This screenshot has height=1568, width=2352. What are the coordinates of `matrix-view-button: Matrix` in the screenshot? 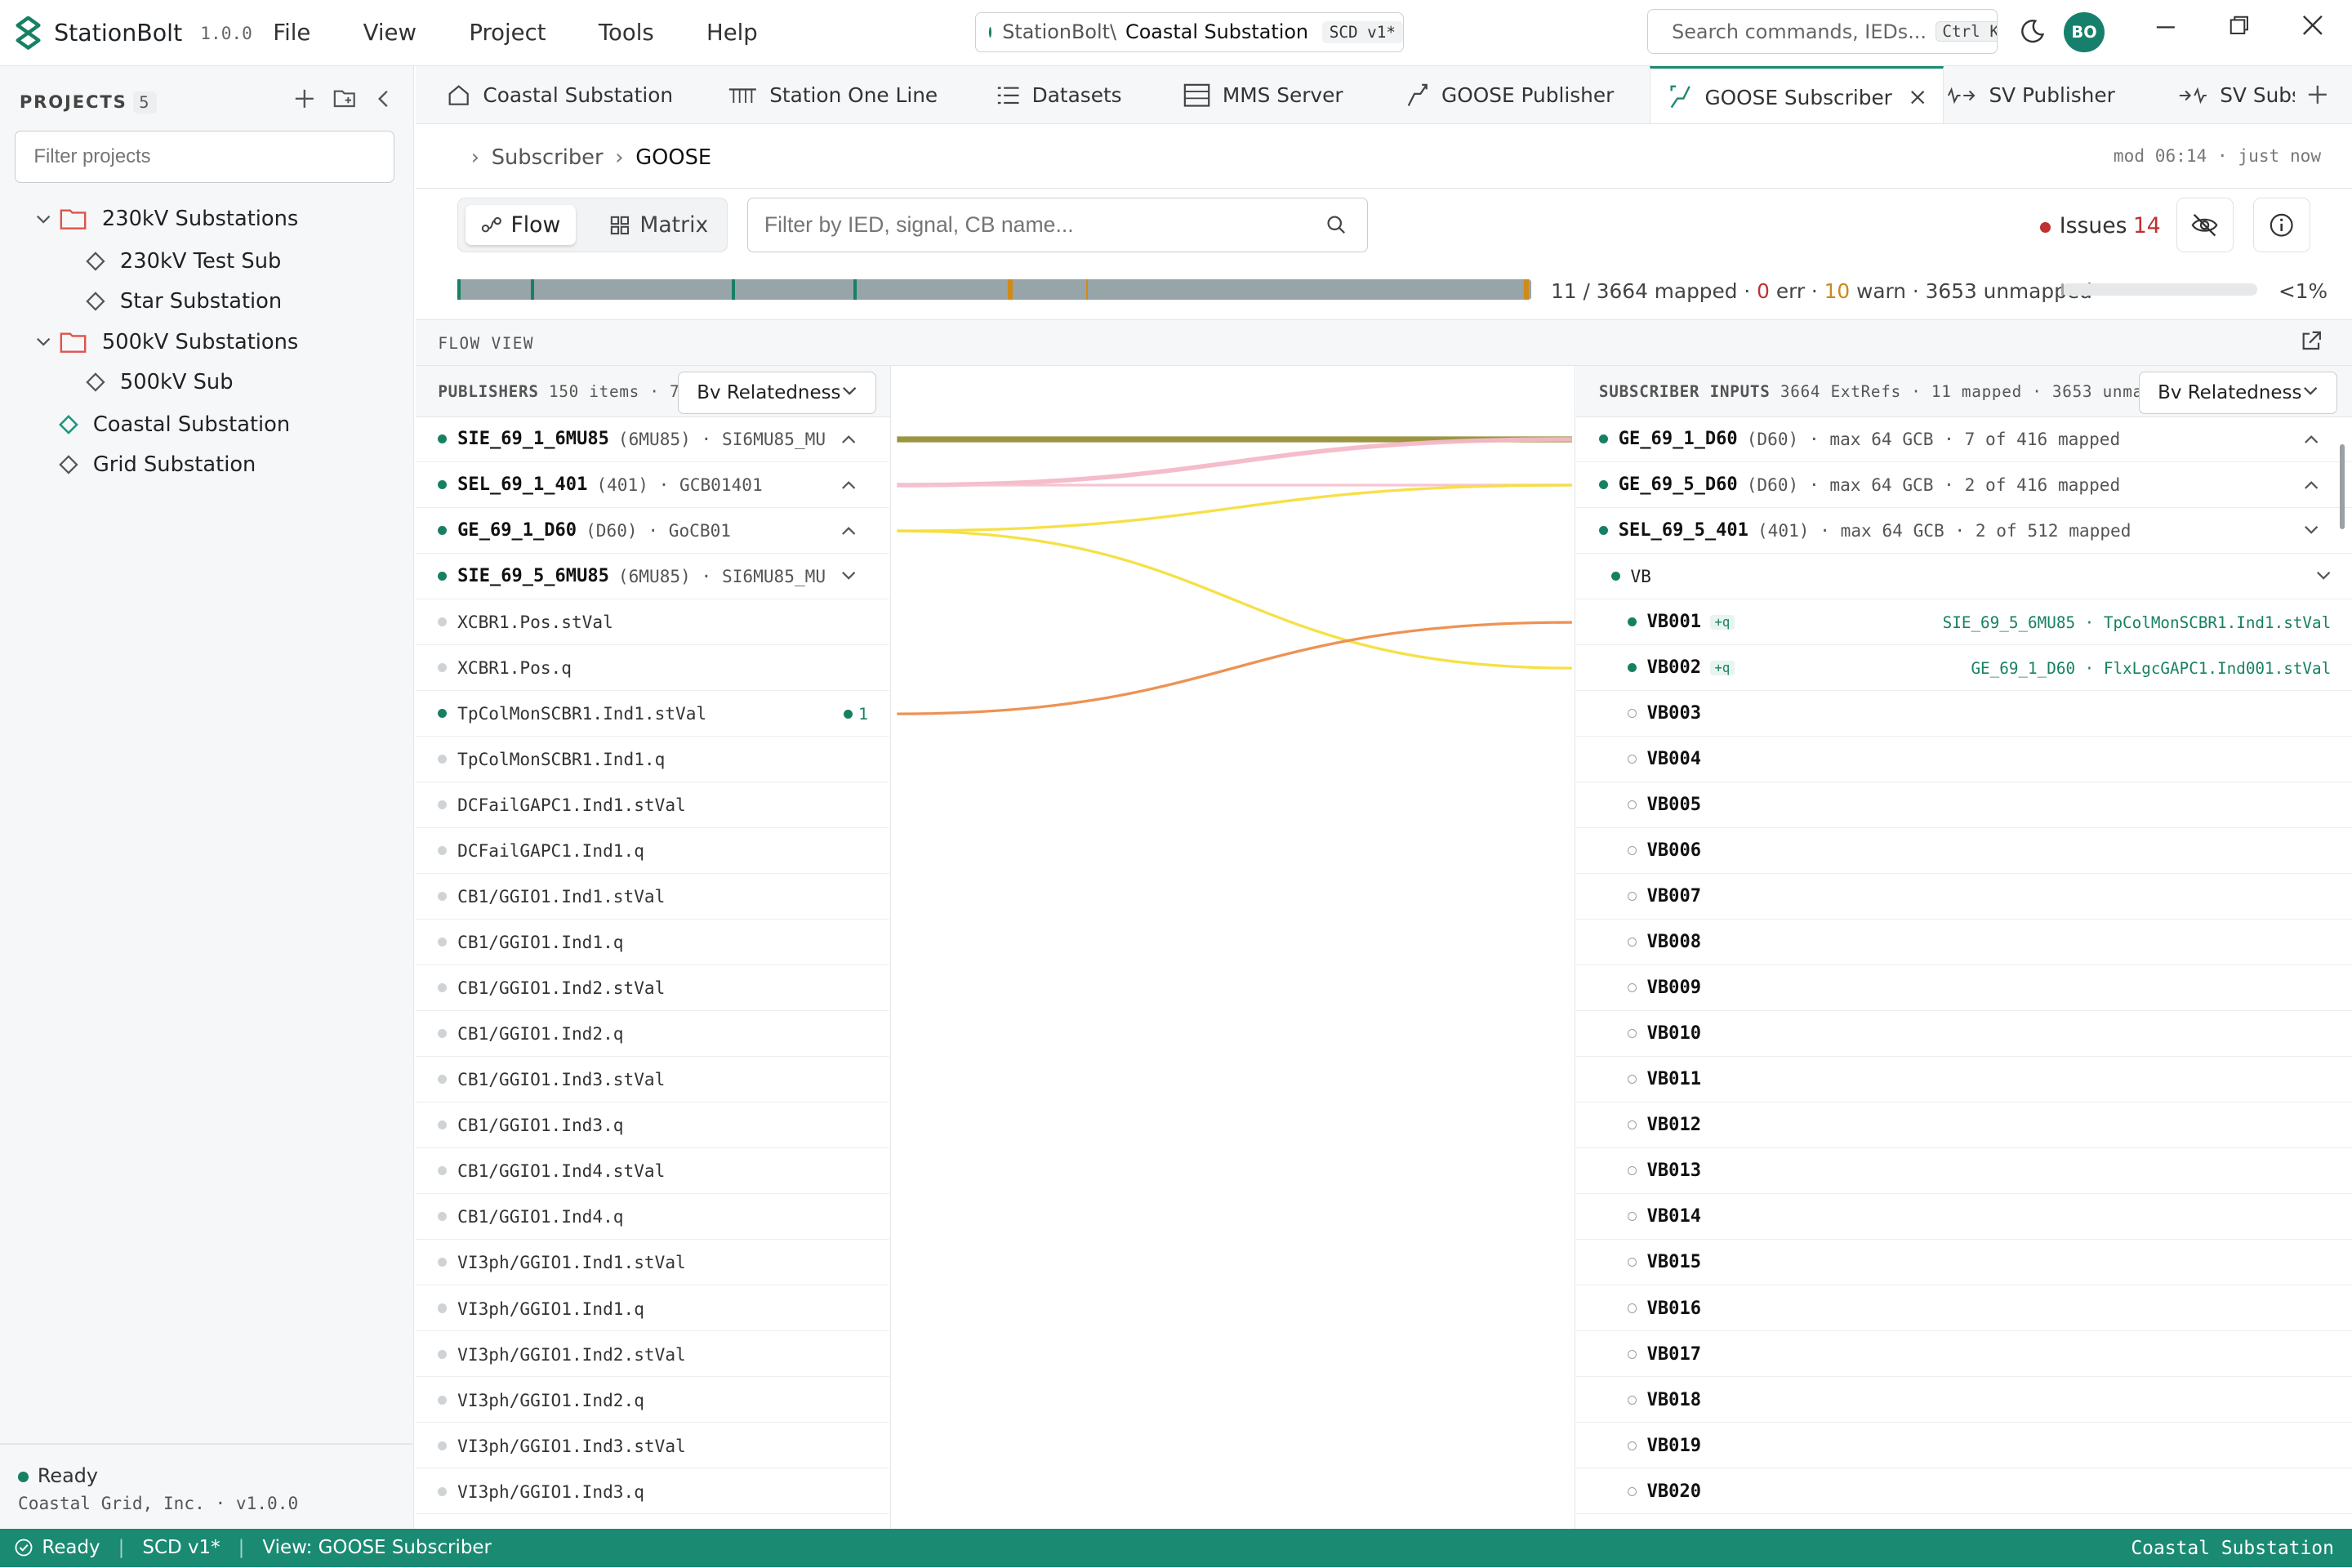 It's located at (659, 226).